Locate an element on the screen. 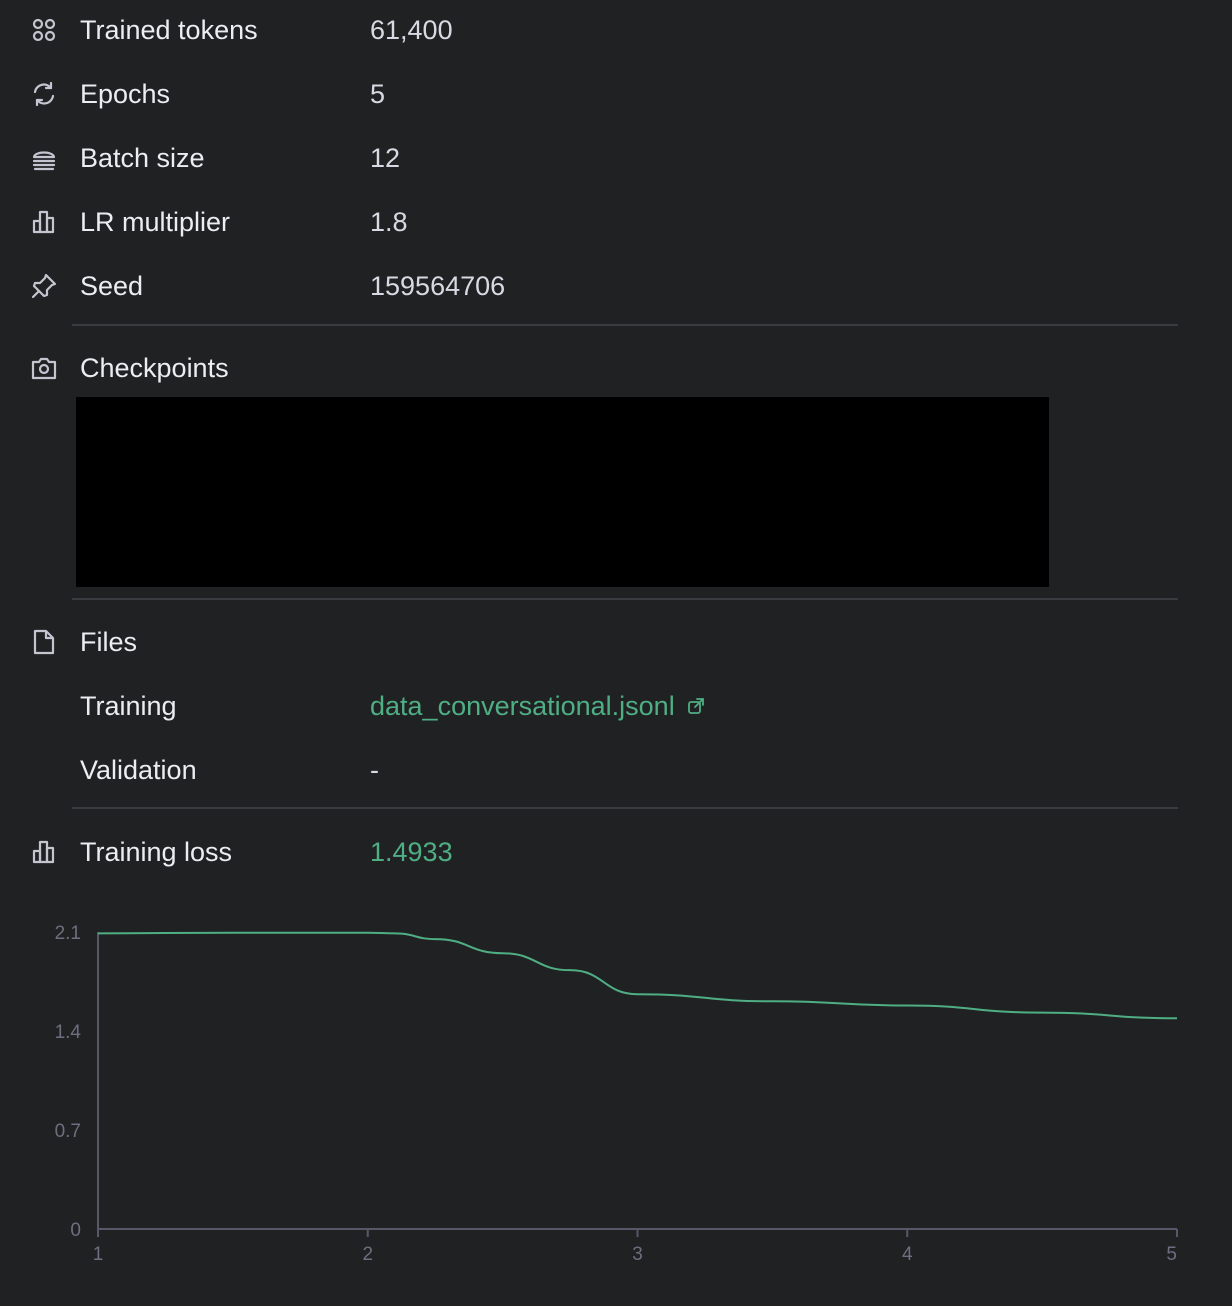  seed-value: 159564706 is located at coordinates (438, 286).